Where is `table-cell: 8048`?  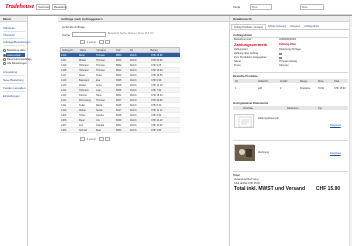 table-cell: 8048 is located at coordinates (119, 115).